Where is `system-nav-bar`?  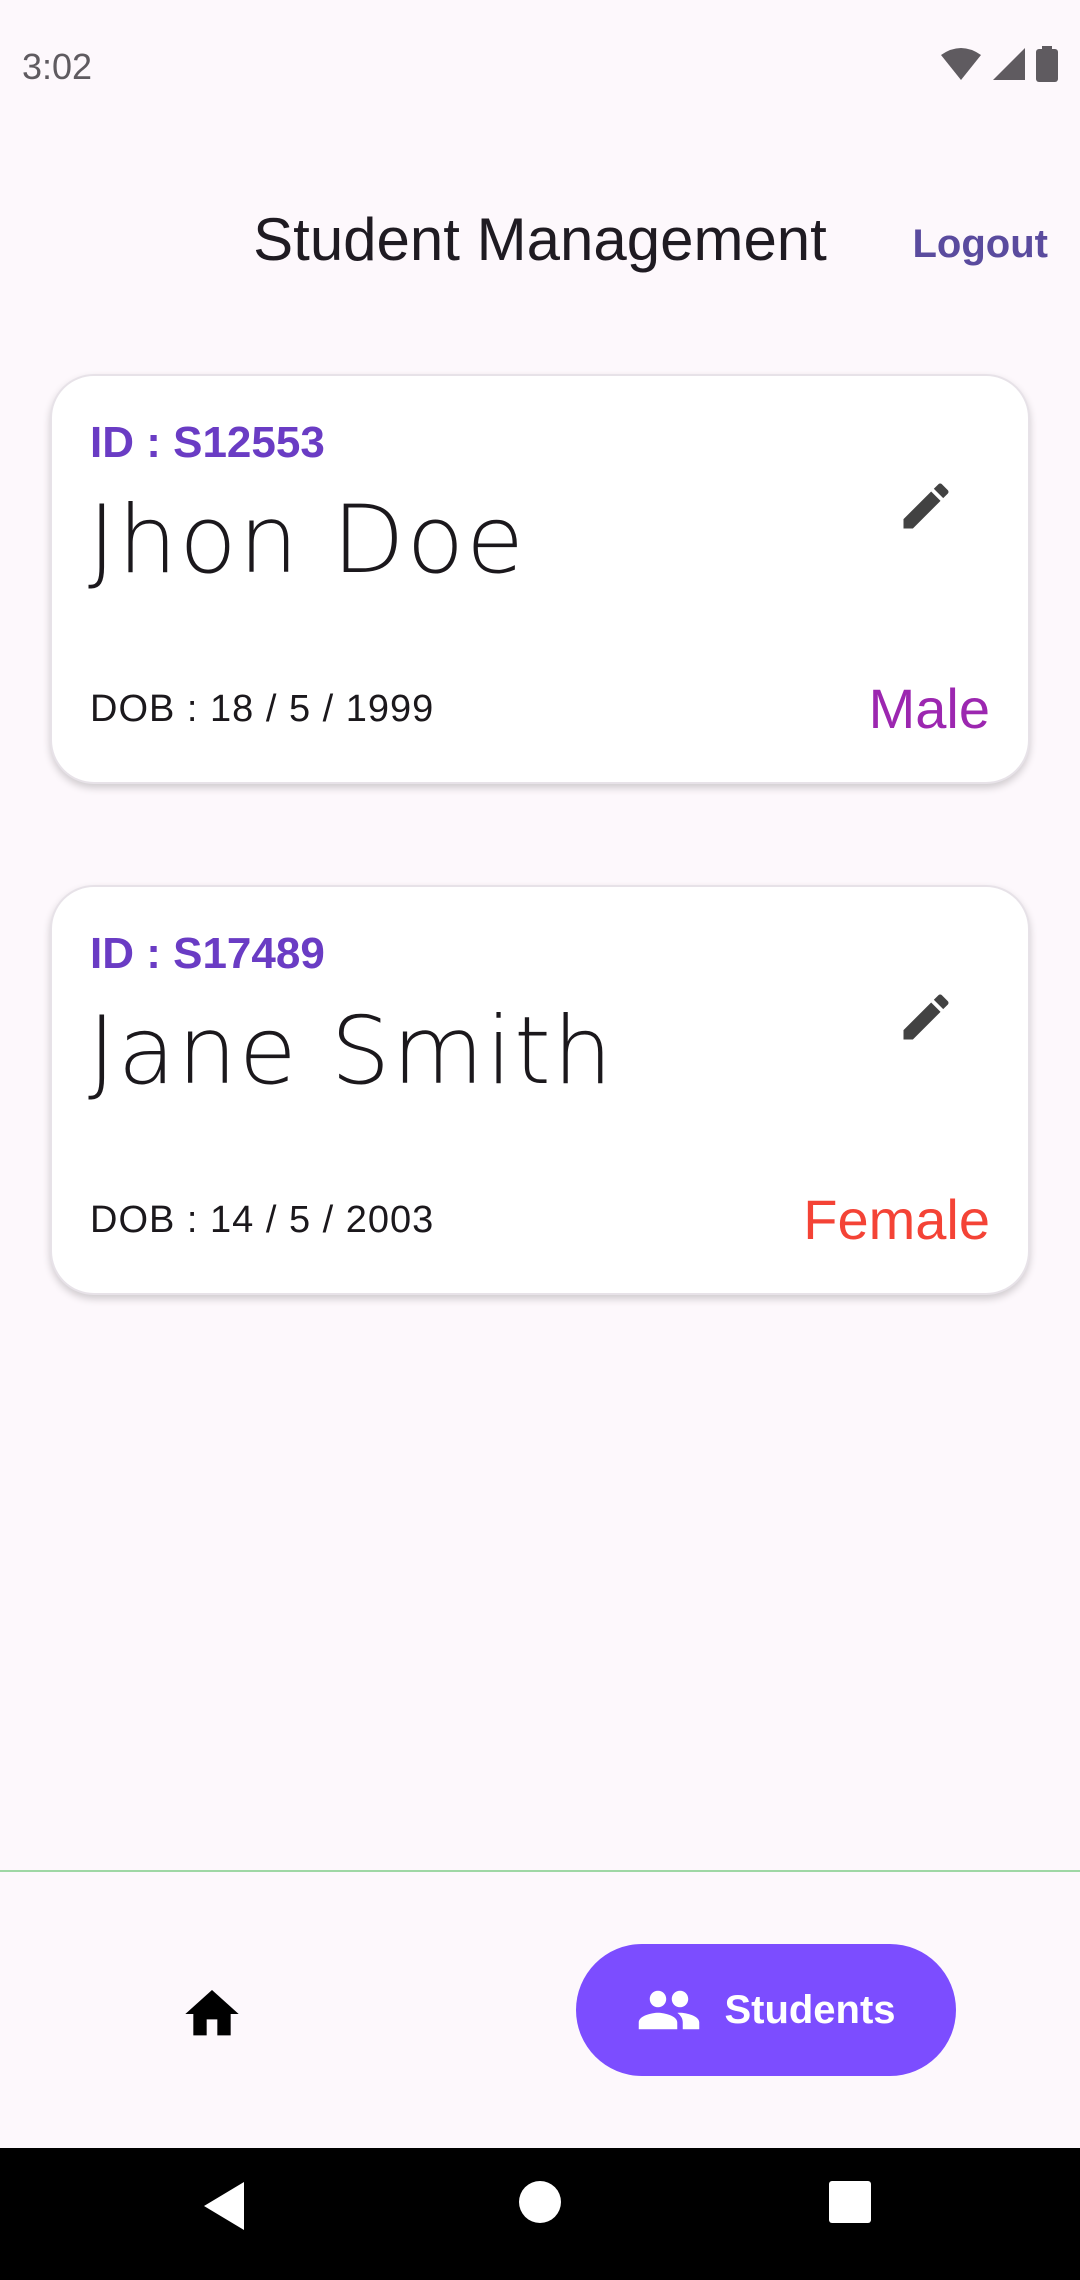
system-nav-bar is located at coordinates (540, 2214).